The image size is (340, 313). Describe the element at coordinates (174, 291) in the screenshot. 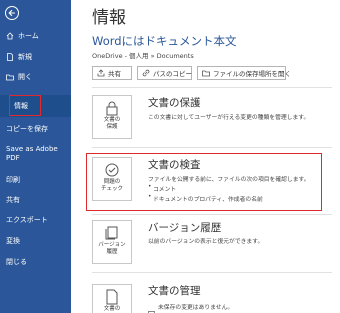

I see `manage-title: 文書の管理` at that location.